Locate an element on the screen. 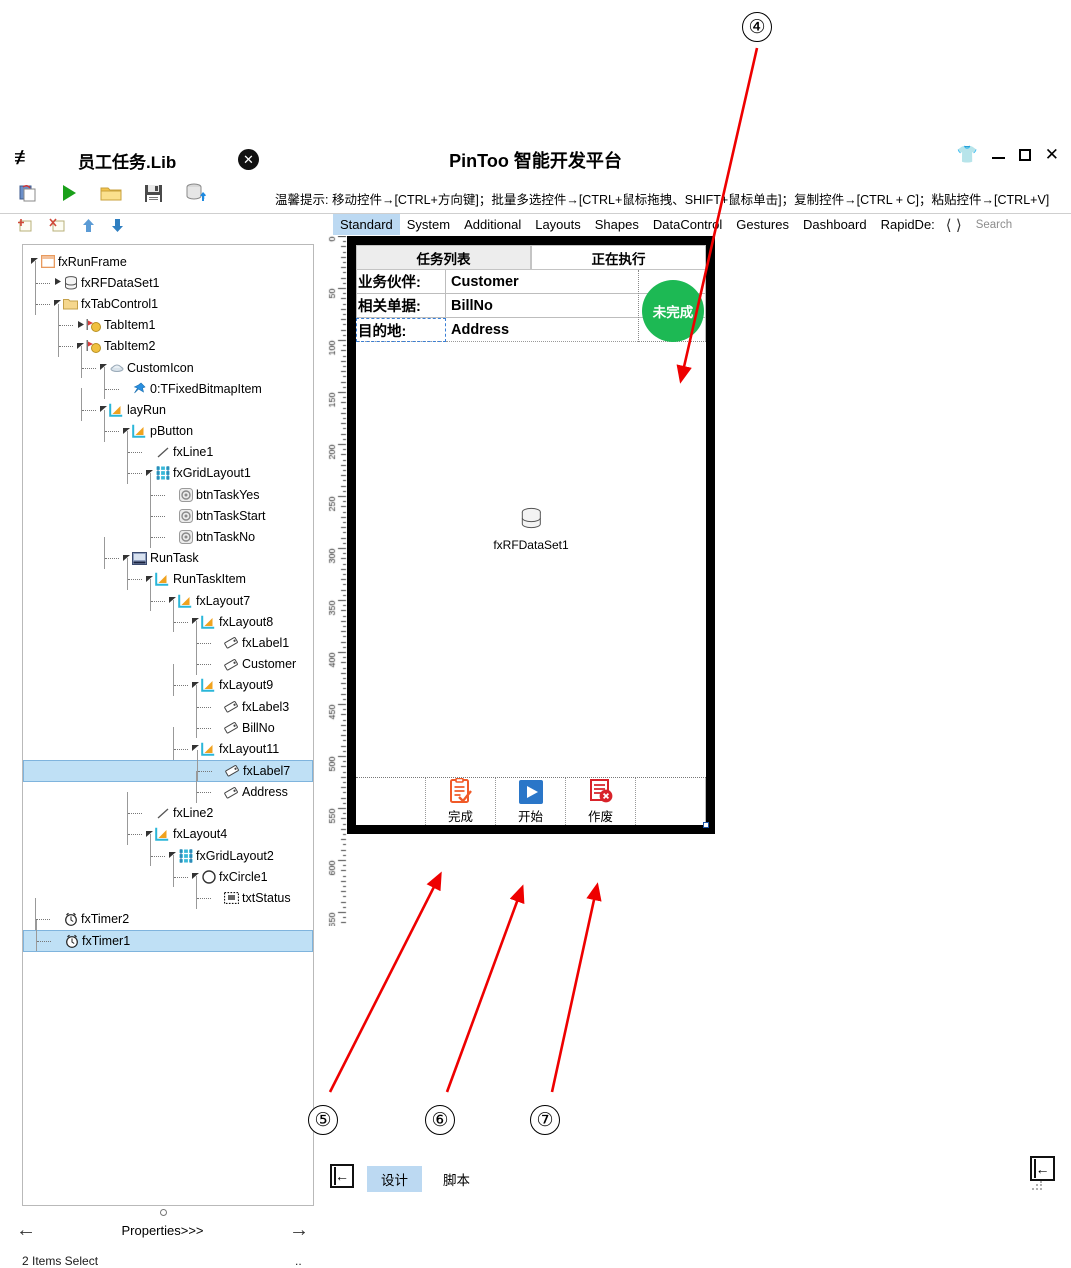  tree-item-fxtimer2: fxTimer2 is located at coordinates (168, 913).